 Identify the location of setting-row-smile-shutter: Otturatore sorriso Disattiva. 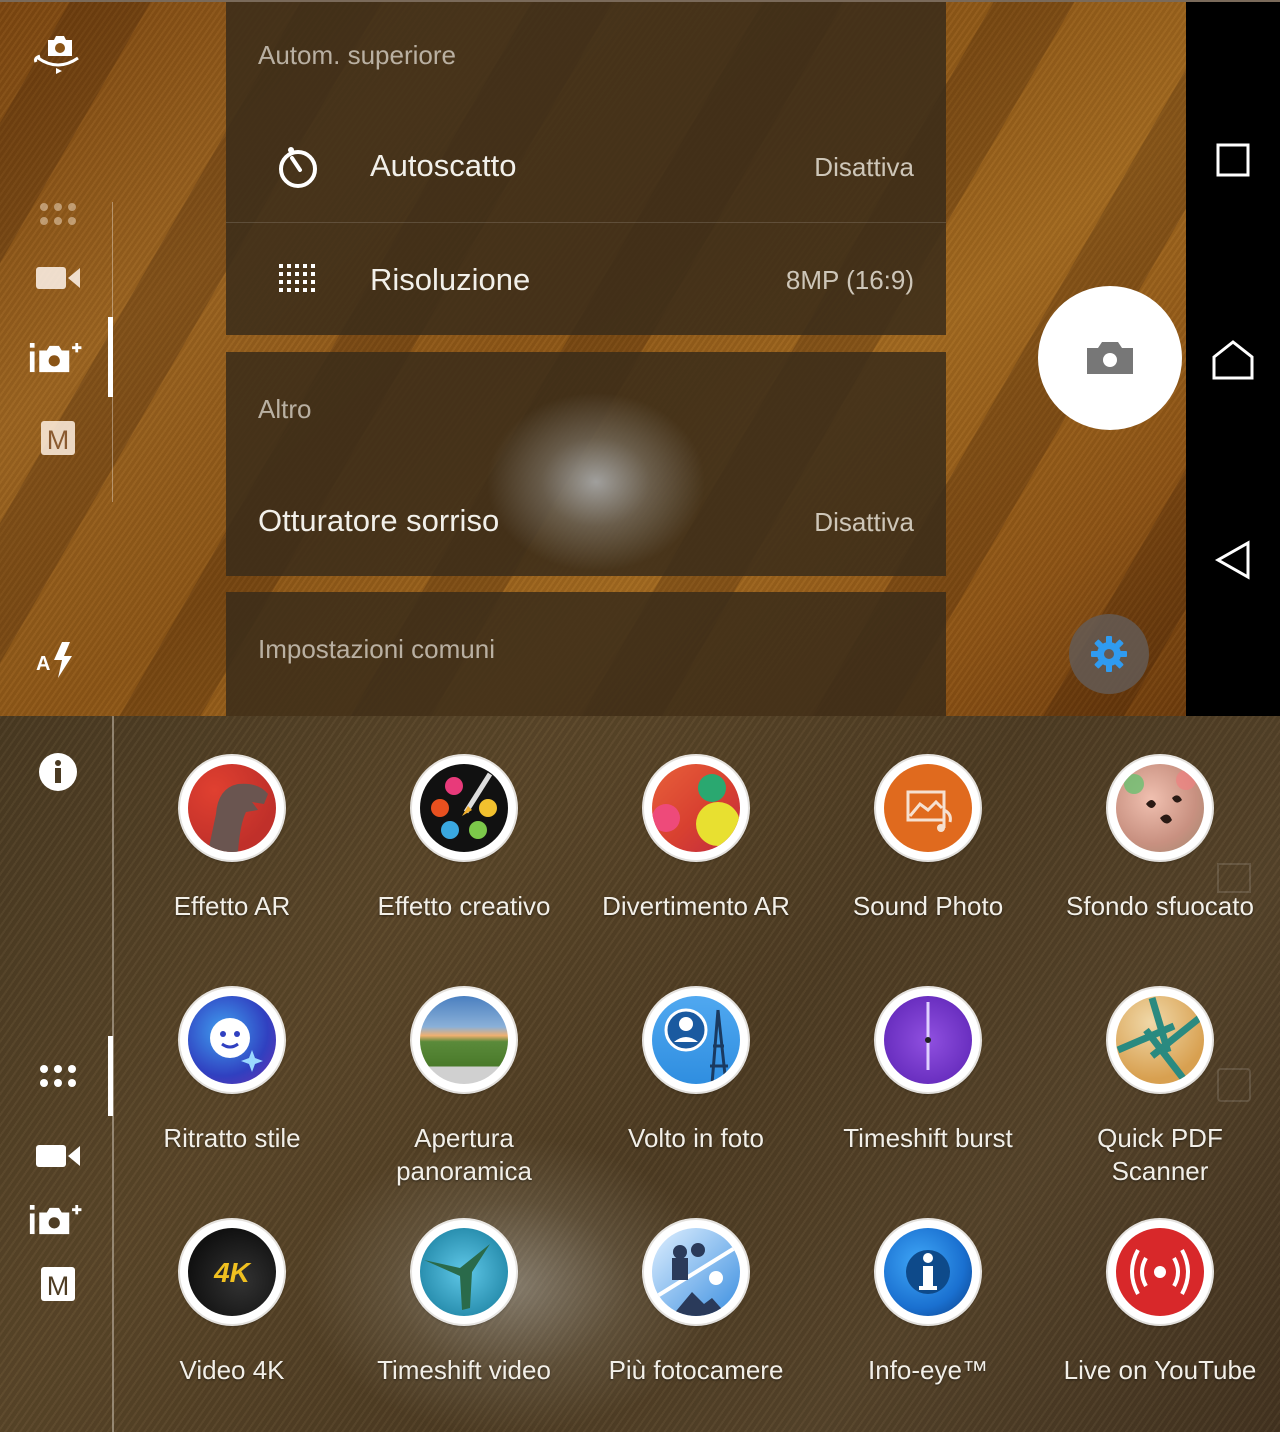
(586, 524).